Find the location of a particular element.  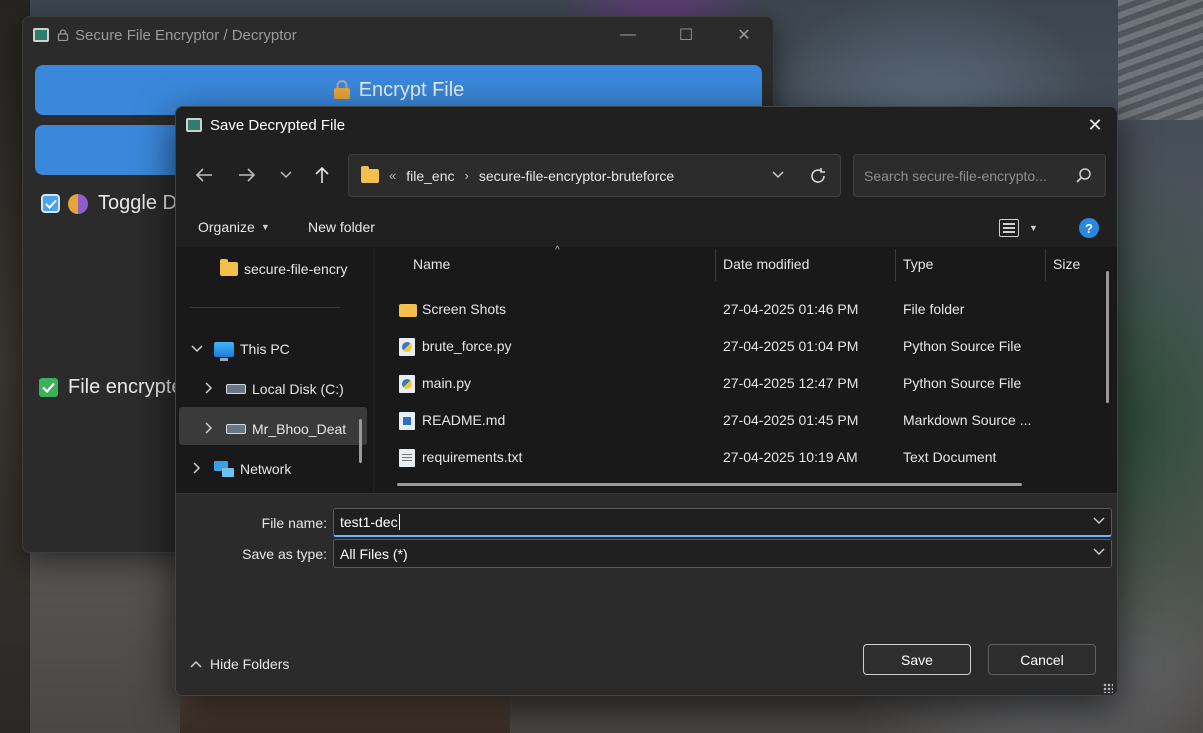

check-icon is located at coordinates (50, 204).